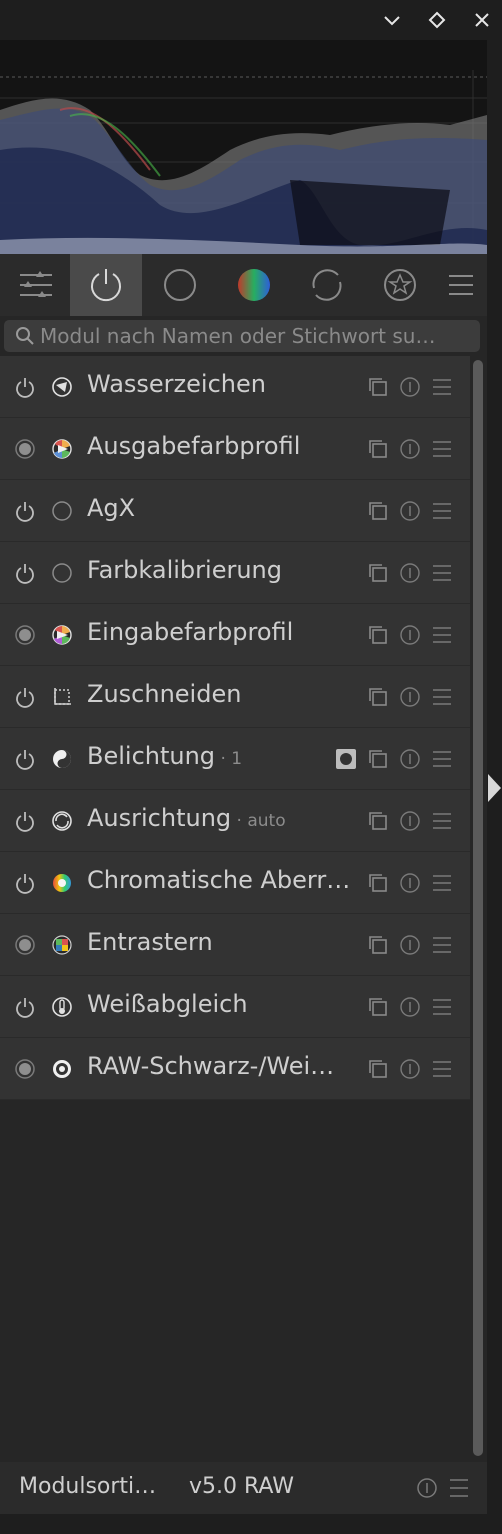  I want to click on scrollbar-thumb, so click(478, 908).